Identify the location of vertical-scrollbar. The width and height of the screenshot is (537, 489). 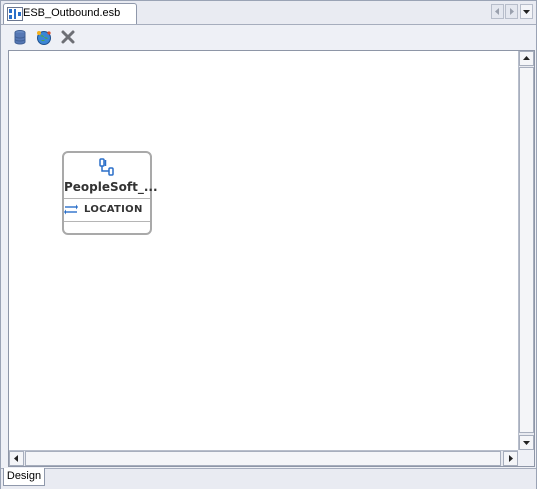
(526, 250).